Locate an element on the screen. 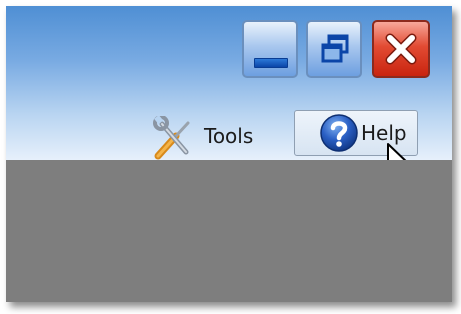 Image resolution: width=461 pixels, height=314 pixels. tools-icon is located at coordinates (171, 138).